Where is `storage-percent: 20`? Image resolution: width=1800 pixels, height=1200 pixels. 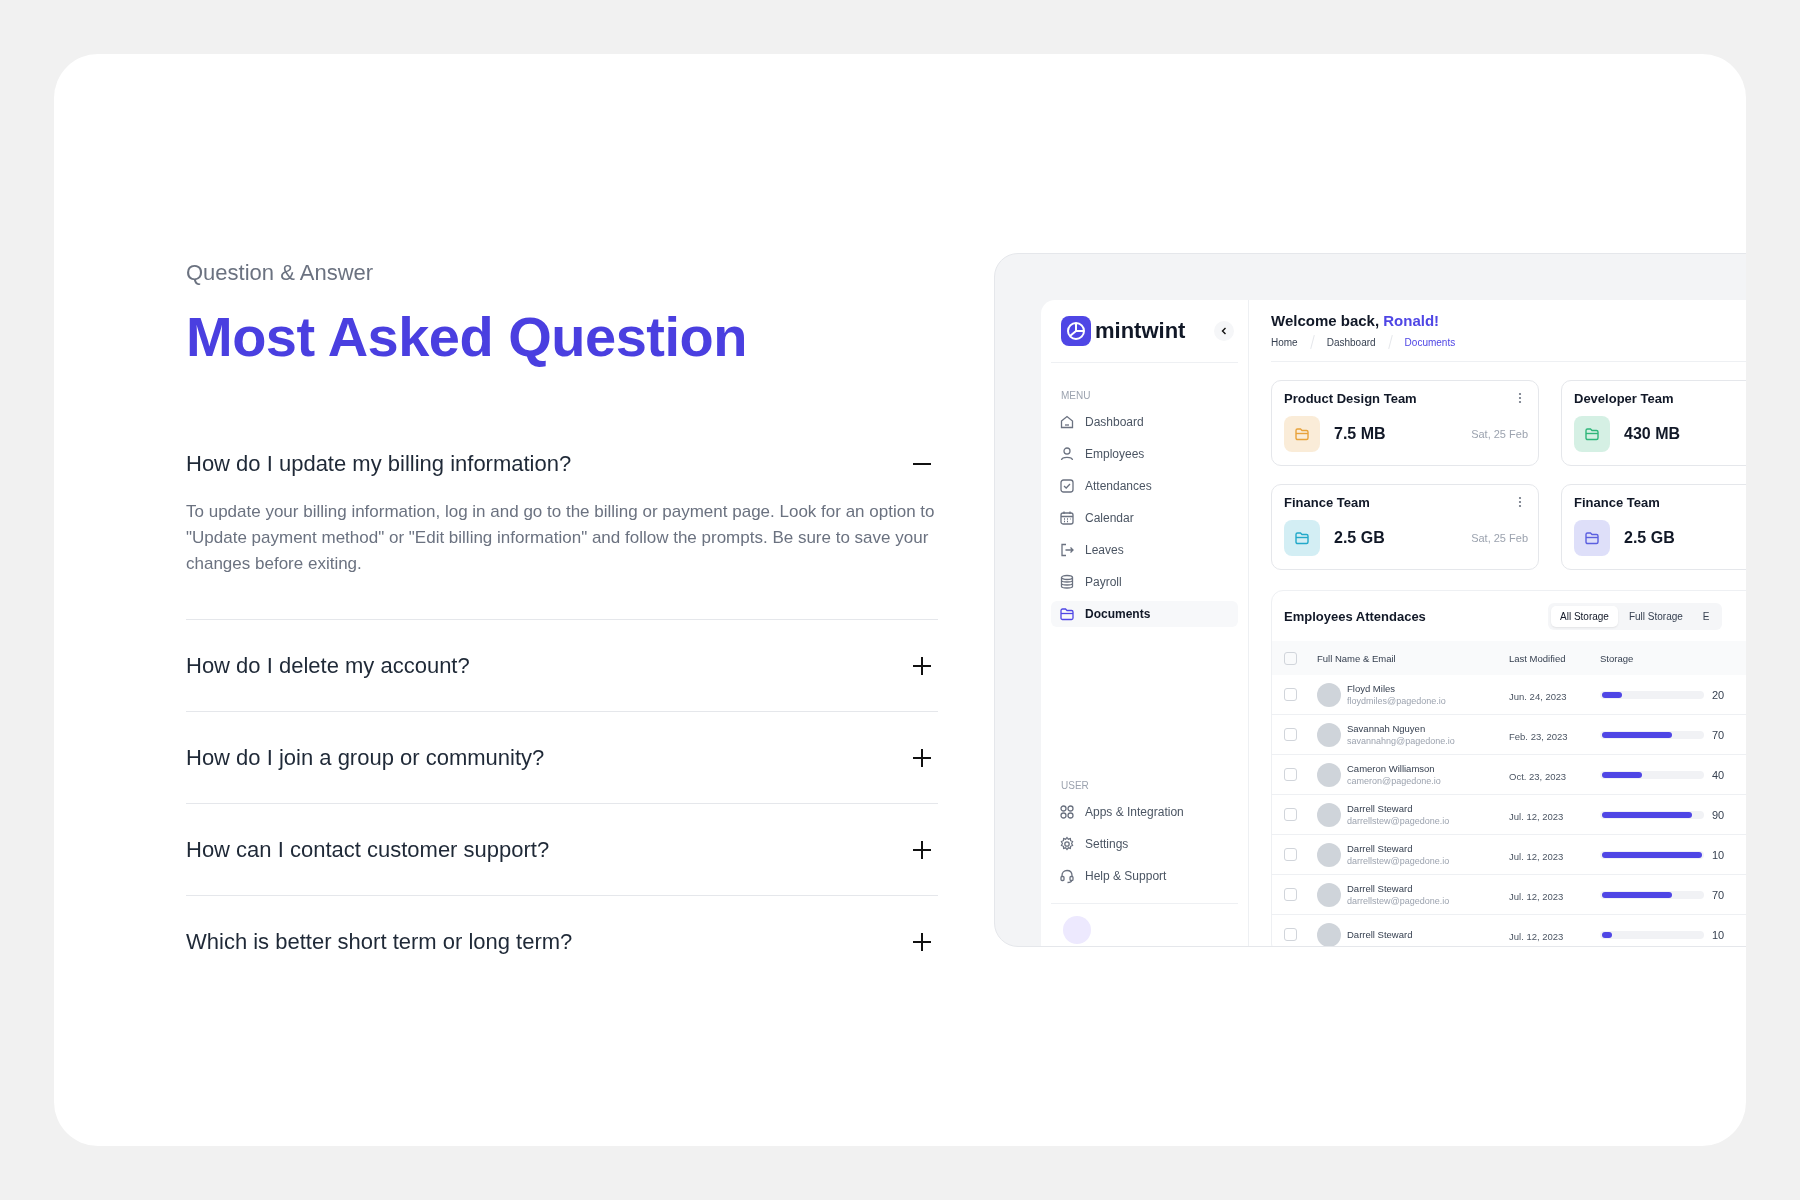 storage-percent: 20 is located at coordinates (1718, 694).